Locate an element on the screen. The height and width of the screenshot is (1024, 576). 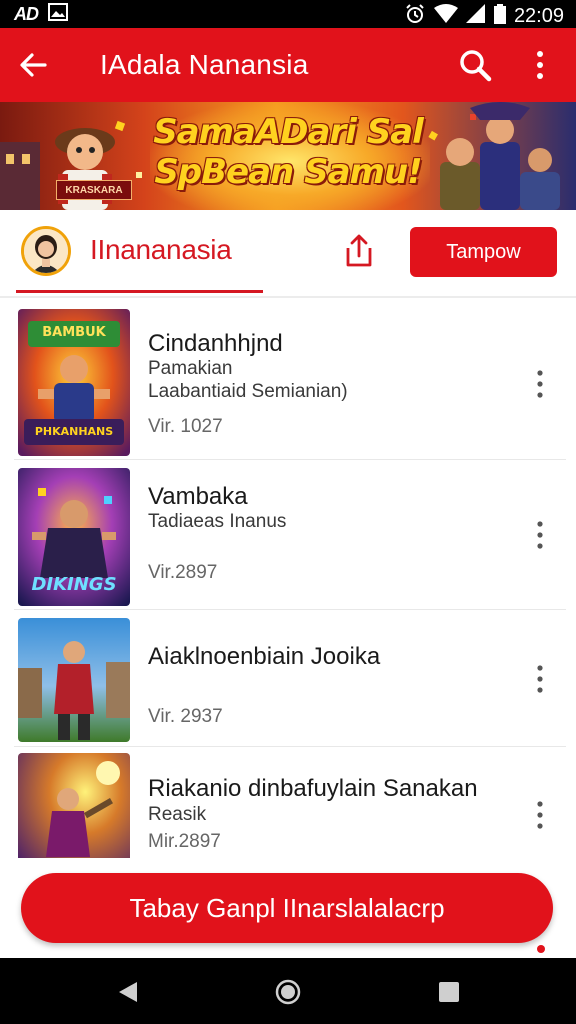
promo-banner: SamaADari Sal SpBean Samu! KRASKARA is located at coordinates (288, 156).